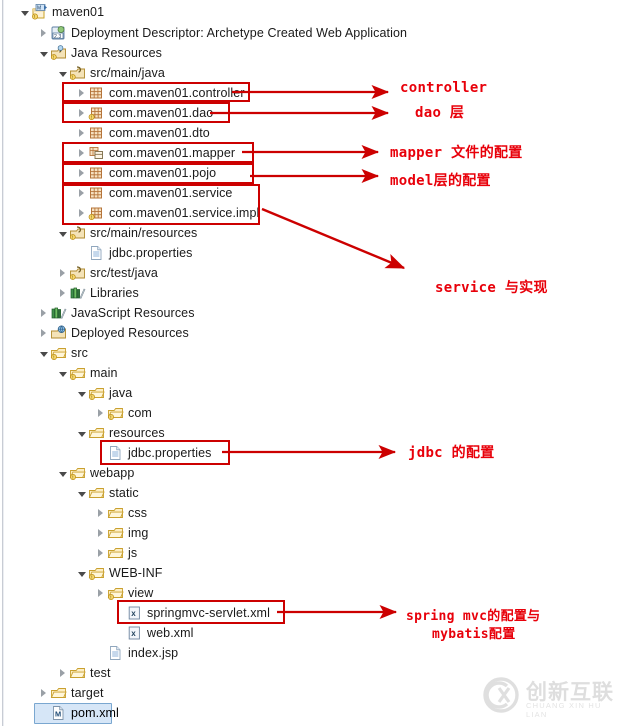  Describe the element at coordinates (456, 152) in the screenshot. I see `annotation-mapper: mapper 文件的配置` at that location.